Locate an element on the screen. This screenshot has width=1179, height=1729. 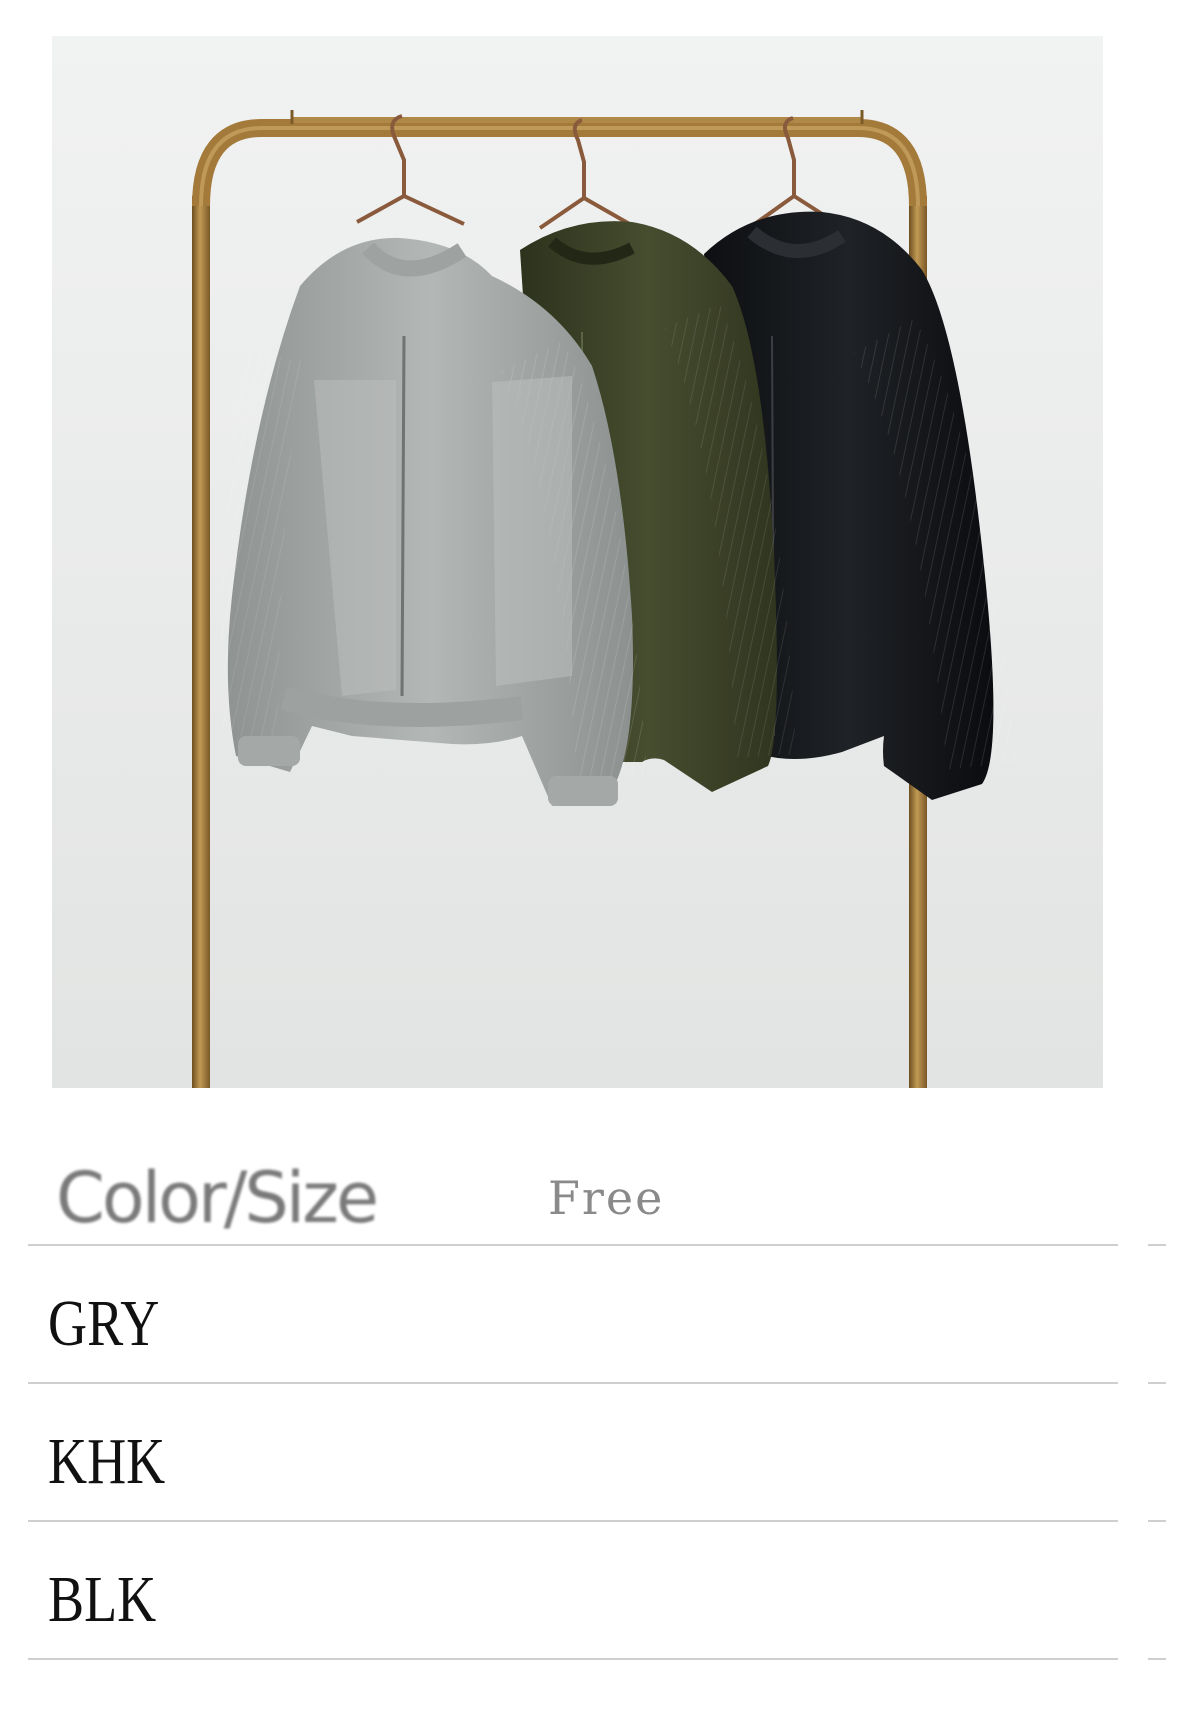
table-row: GRY is located at coordinates (597, 1315).